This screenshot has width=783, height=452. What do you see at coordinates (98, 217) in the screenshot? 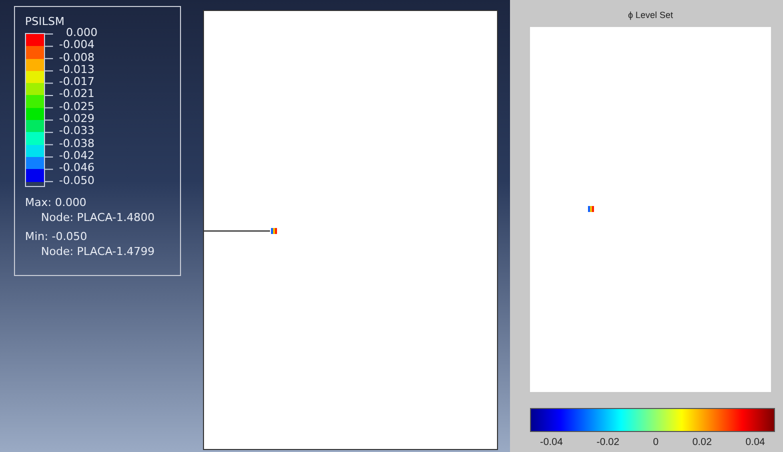
I see `max-node-label: Node: PLACA-1.4800` at bounding box center [98, 217].